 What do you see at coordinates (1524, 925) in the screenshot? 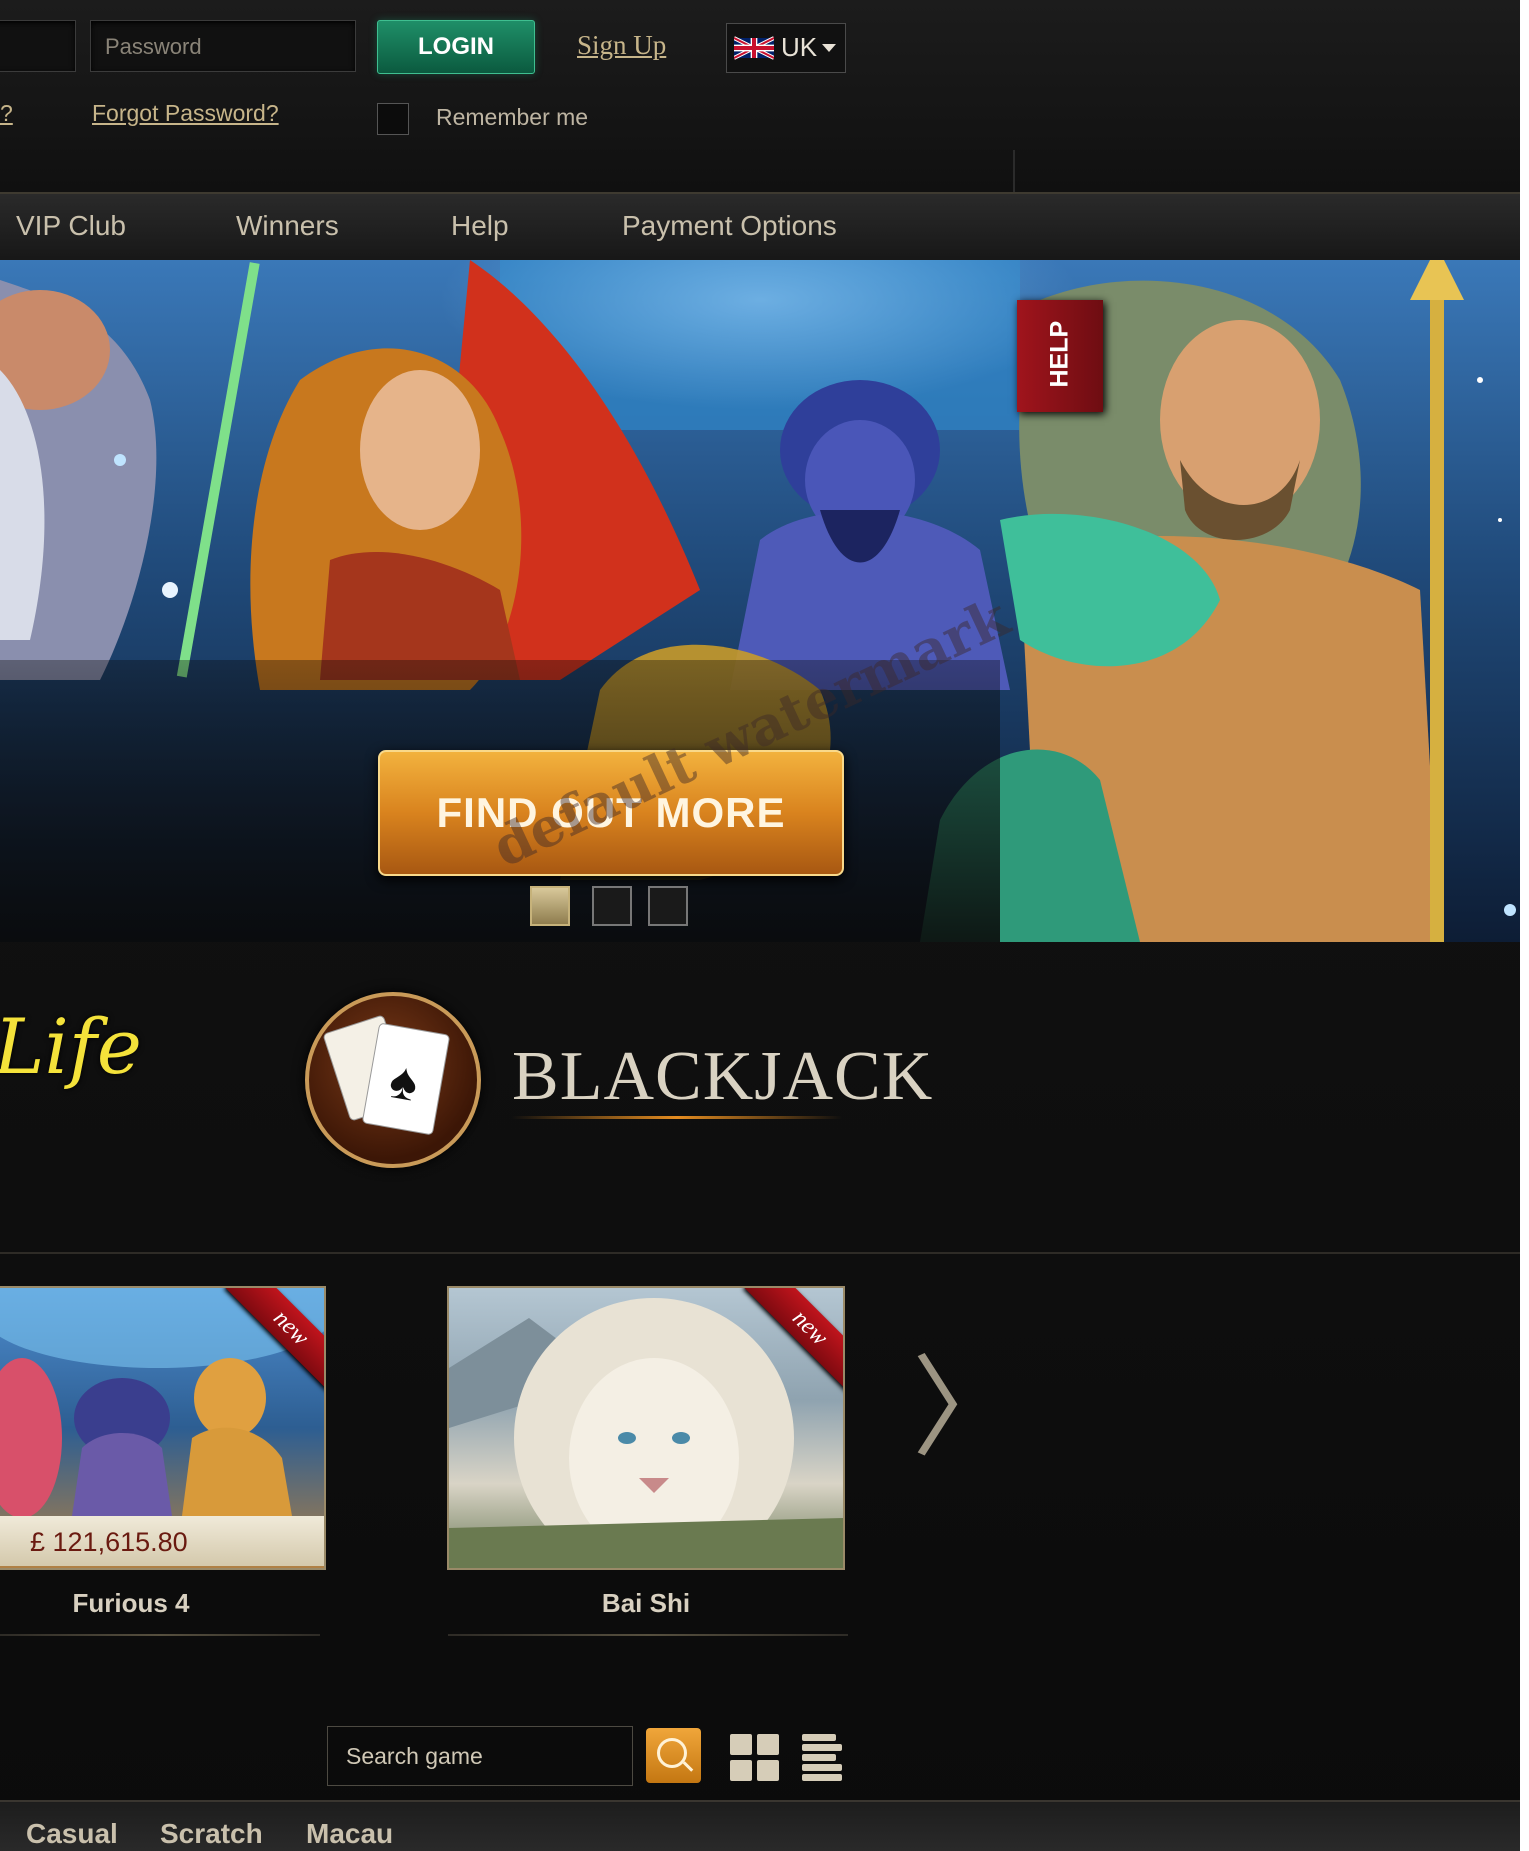
I see `page-edge` at bounding box center [1524, 925].